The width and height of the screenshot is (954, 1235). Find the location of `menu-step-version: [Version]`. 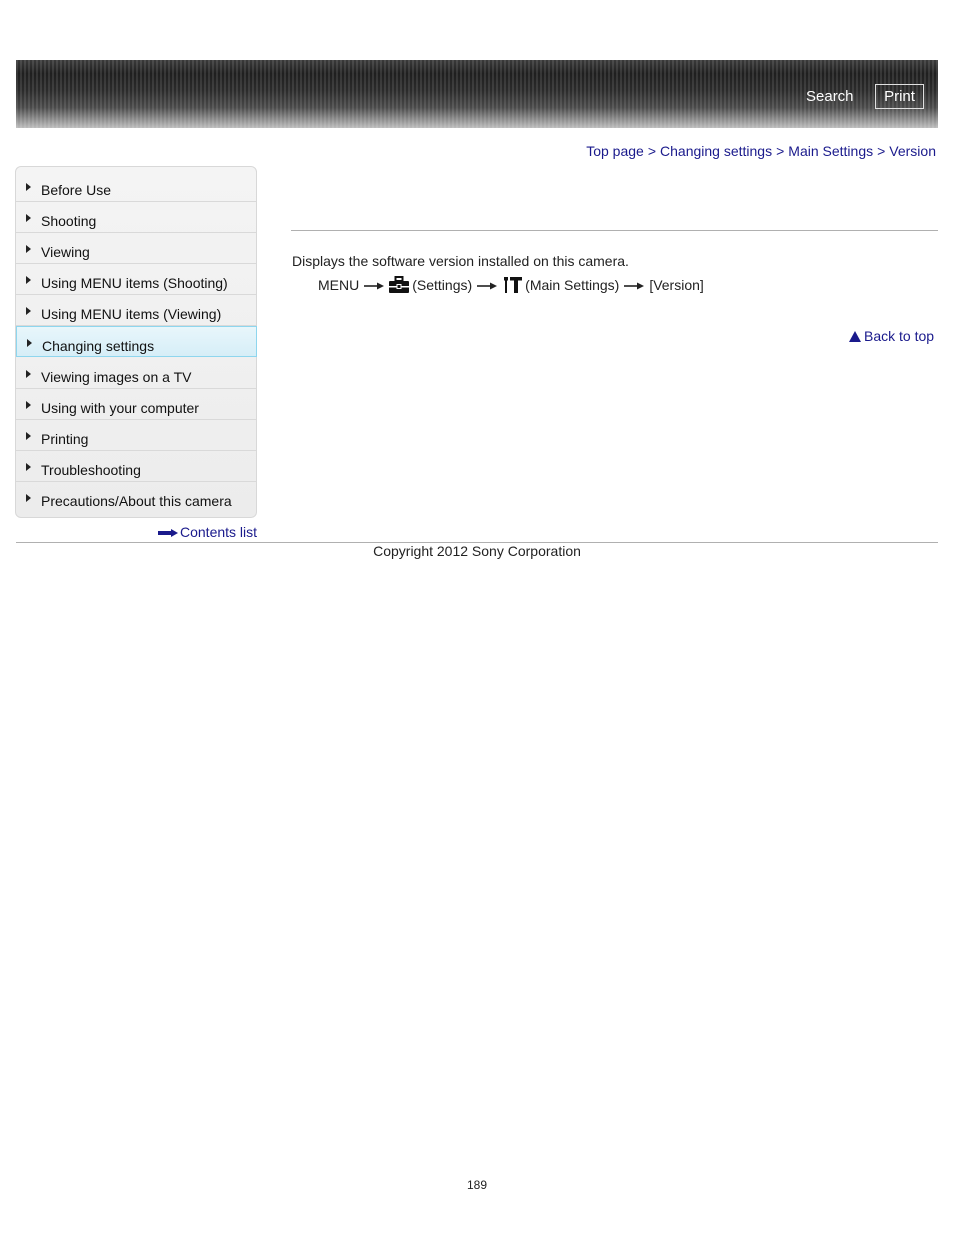

menu-step-version: [Version] is located at coordinates (676, 285).